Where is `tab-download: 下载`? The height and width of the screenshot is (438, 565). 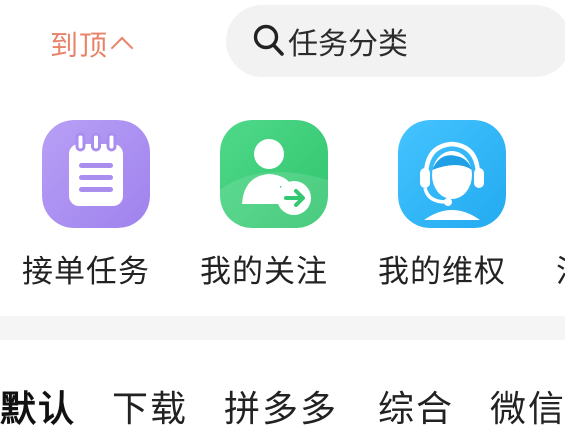
tab-download: 下载 is located at coordinates (150, 406).